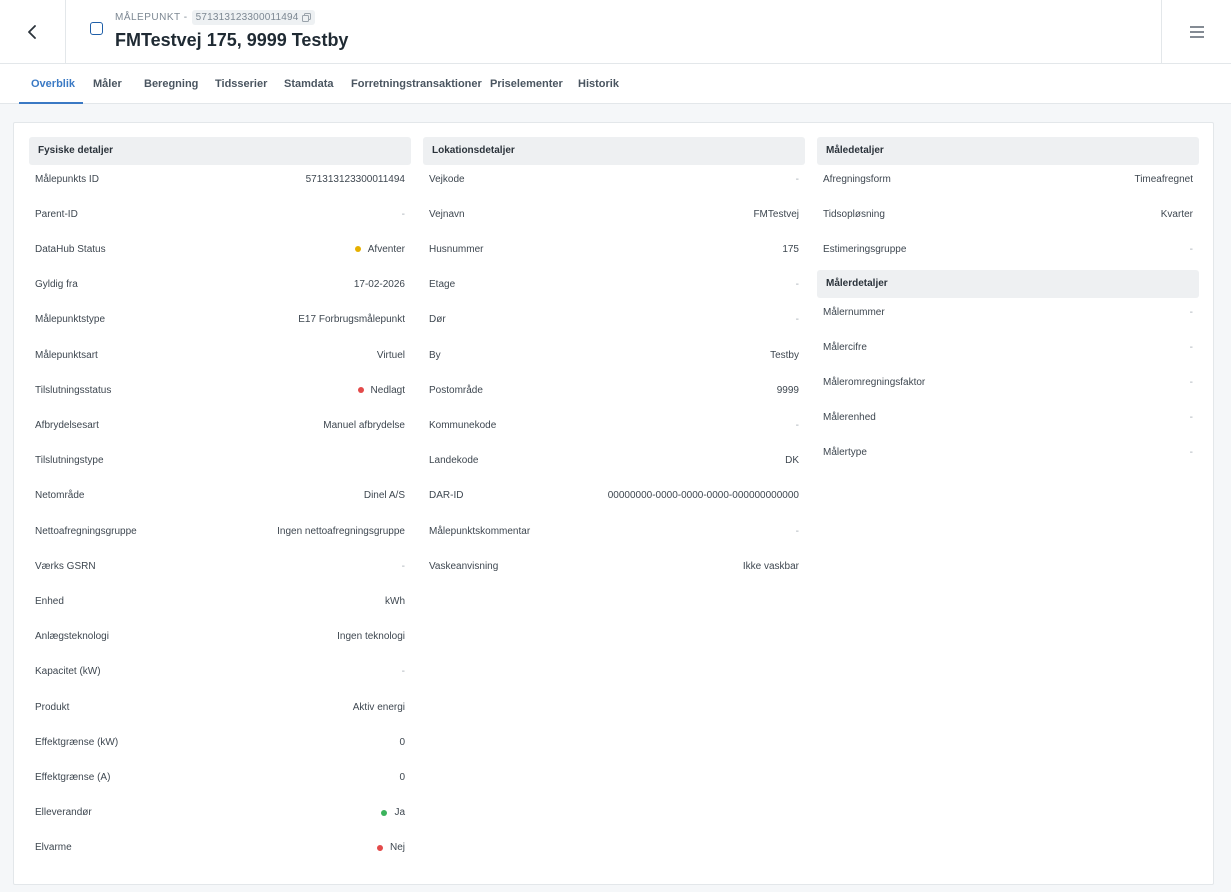 Image resolution: width=1231 pixels, height=892 pixels. I want to click on detail-value: DK, so click(792, 460).